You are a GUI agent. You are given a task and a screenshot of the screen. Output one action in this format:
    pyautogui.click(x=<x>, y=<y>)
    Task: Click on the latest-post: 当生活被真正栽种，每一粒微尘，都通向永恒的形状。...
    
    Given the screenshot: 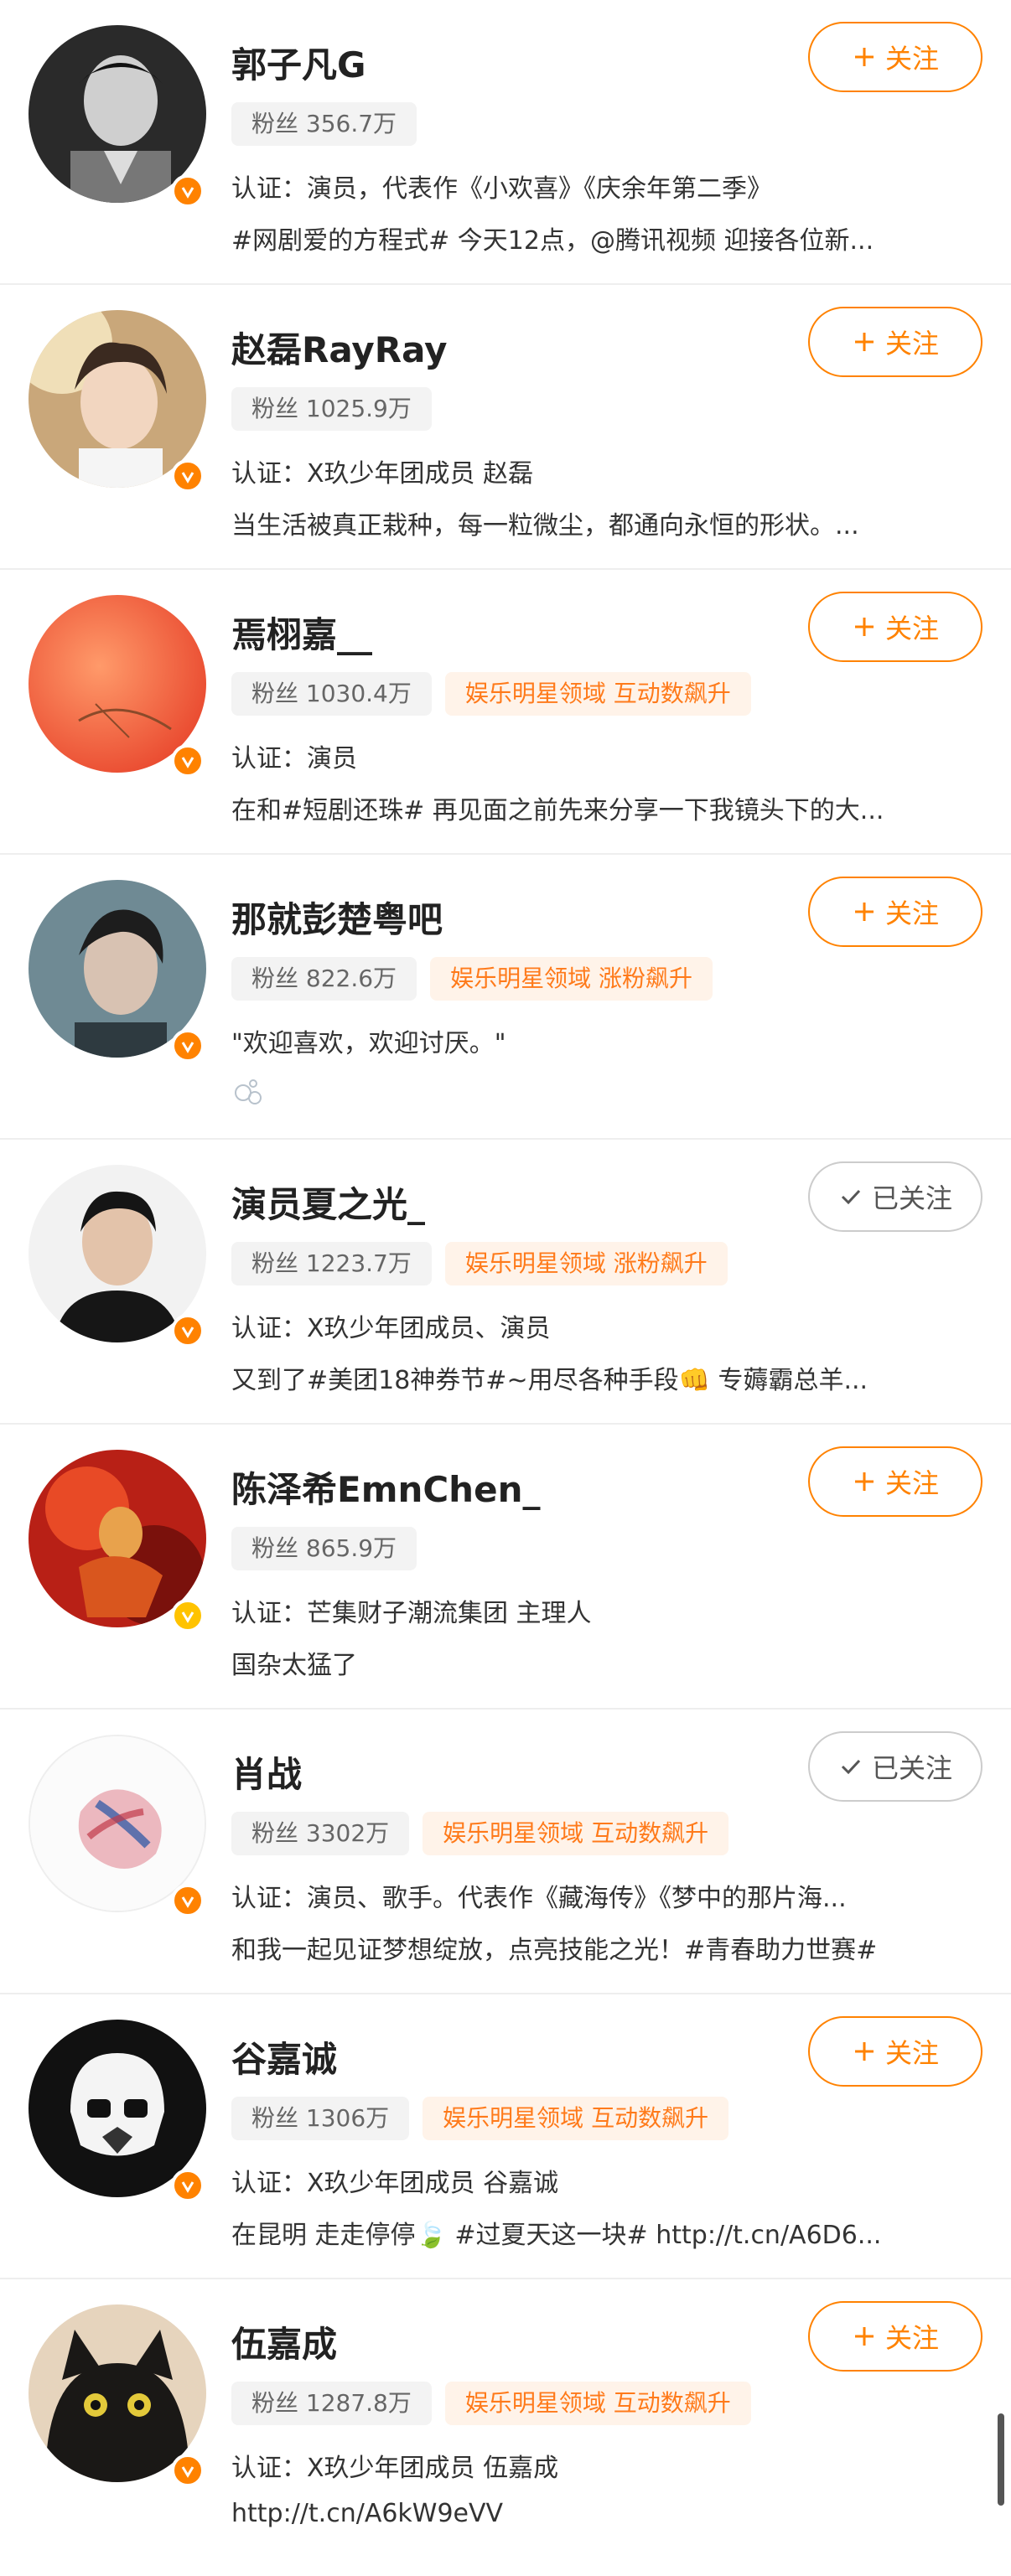 What is the action you would take?
    pyautogui.click(x=600, y=522)
    